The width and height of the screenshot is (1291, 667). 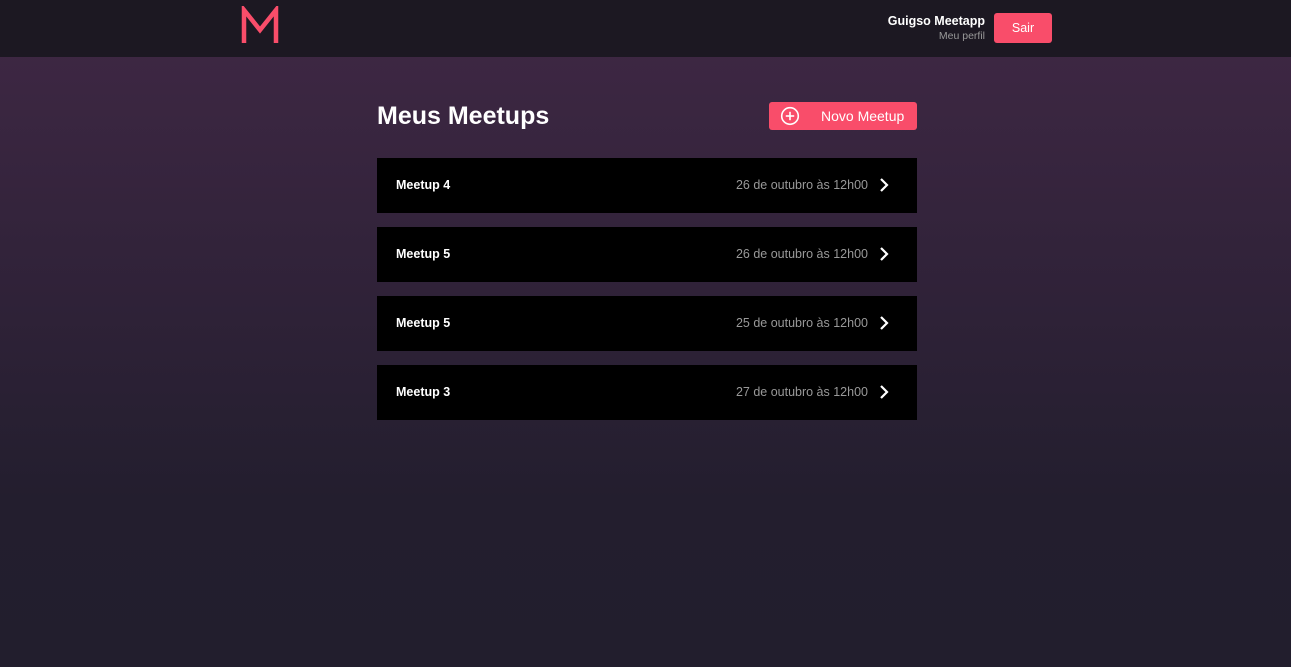 I want to click on meetapp-logo-icon, so click(x=260, y=26).